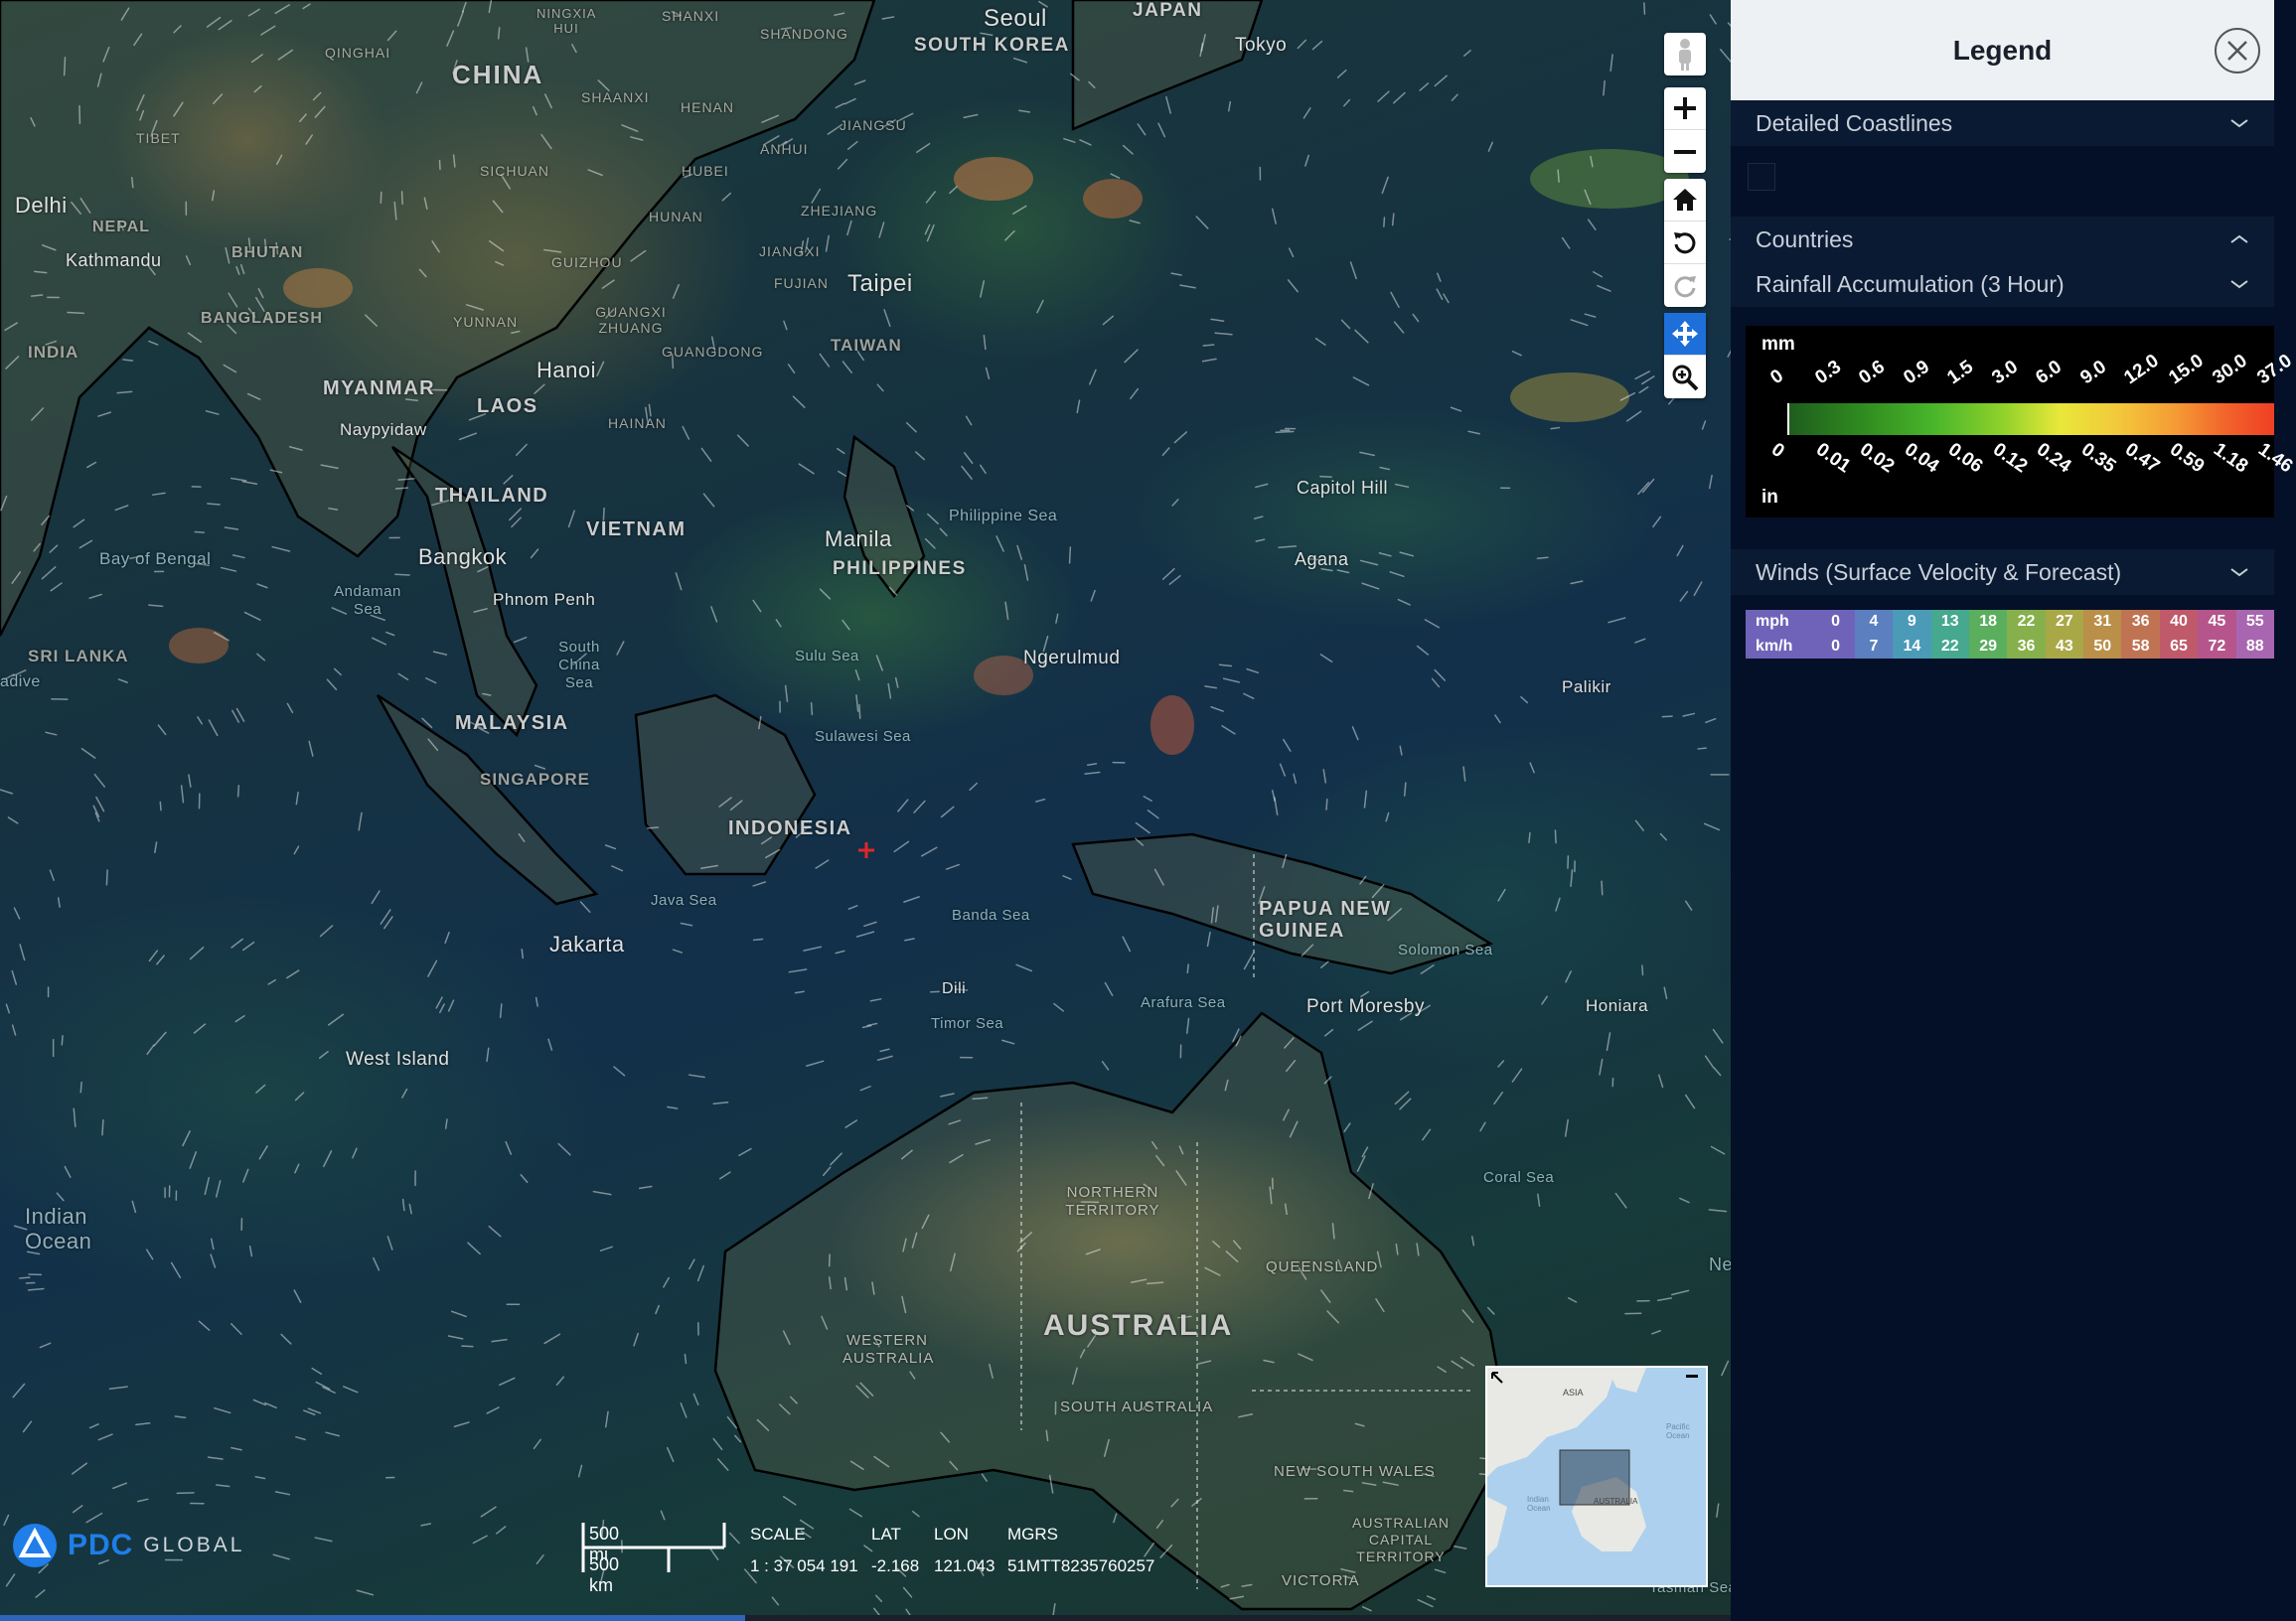 This screenshot has width=2296, height=1621. I want to click on map-label-region: GUANGXI ZHUANG, so click(631, 320).